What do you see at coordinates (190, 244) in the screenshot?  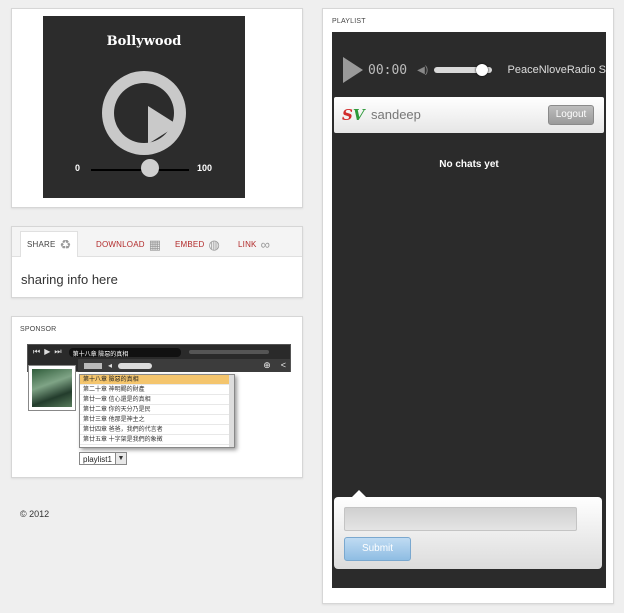 I see `tab-embed-label: EMBED` at bounding box center [190, 244].